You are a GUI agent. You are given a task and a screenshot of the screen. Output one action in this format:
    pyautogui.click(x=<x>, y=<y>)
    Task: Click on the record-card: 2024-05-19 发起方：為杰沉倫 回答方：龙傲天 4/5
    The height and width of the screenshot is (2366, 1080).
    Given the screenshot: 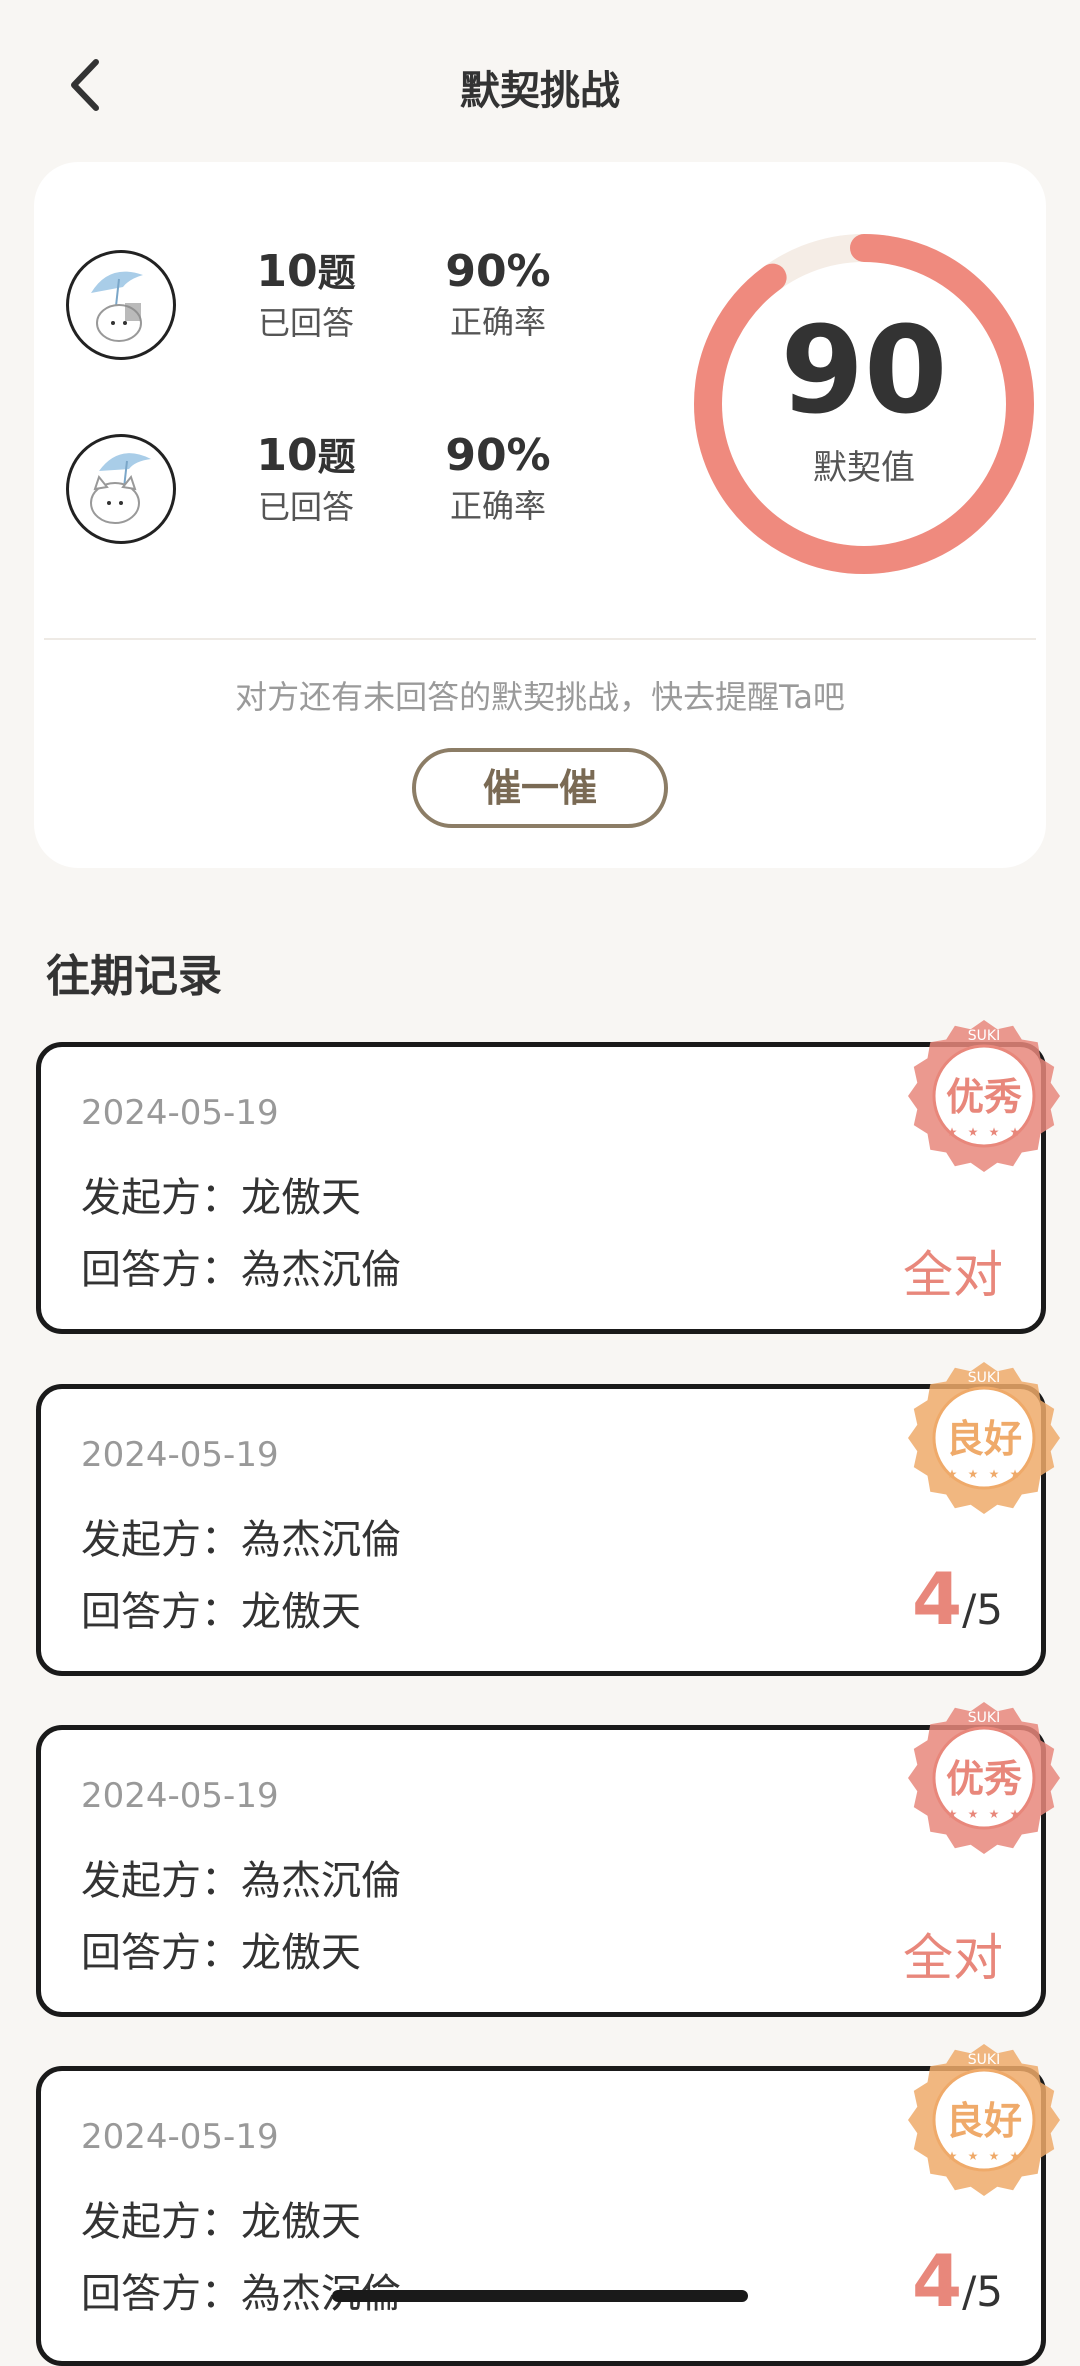 What is the action you would take?
    pyautogui.click(x=541, y=1530)
    